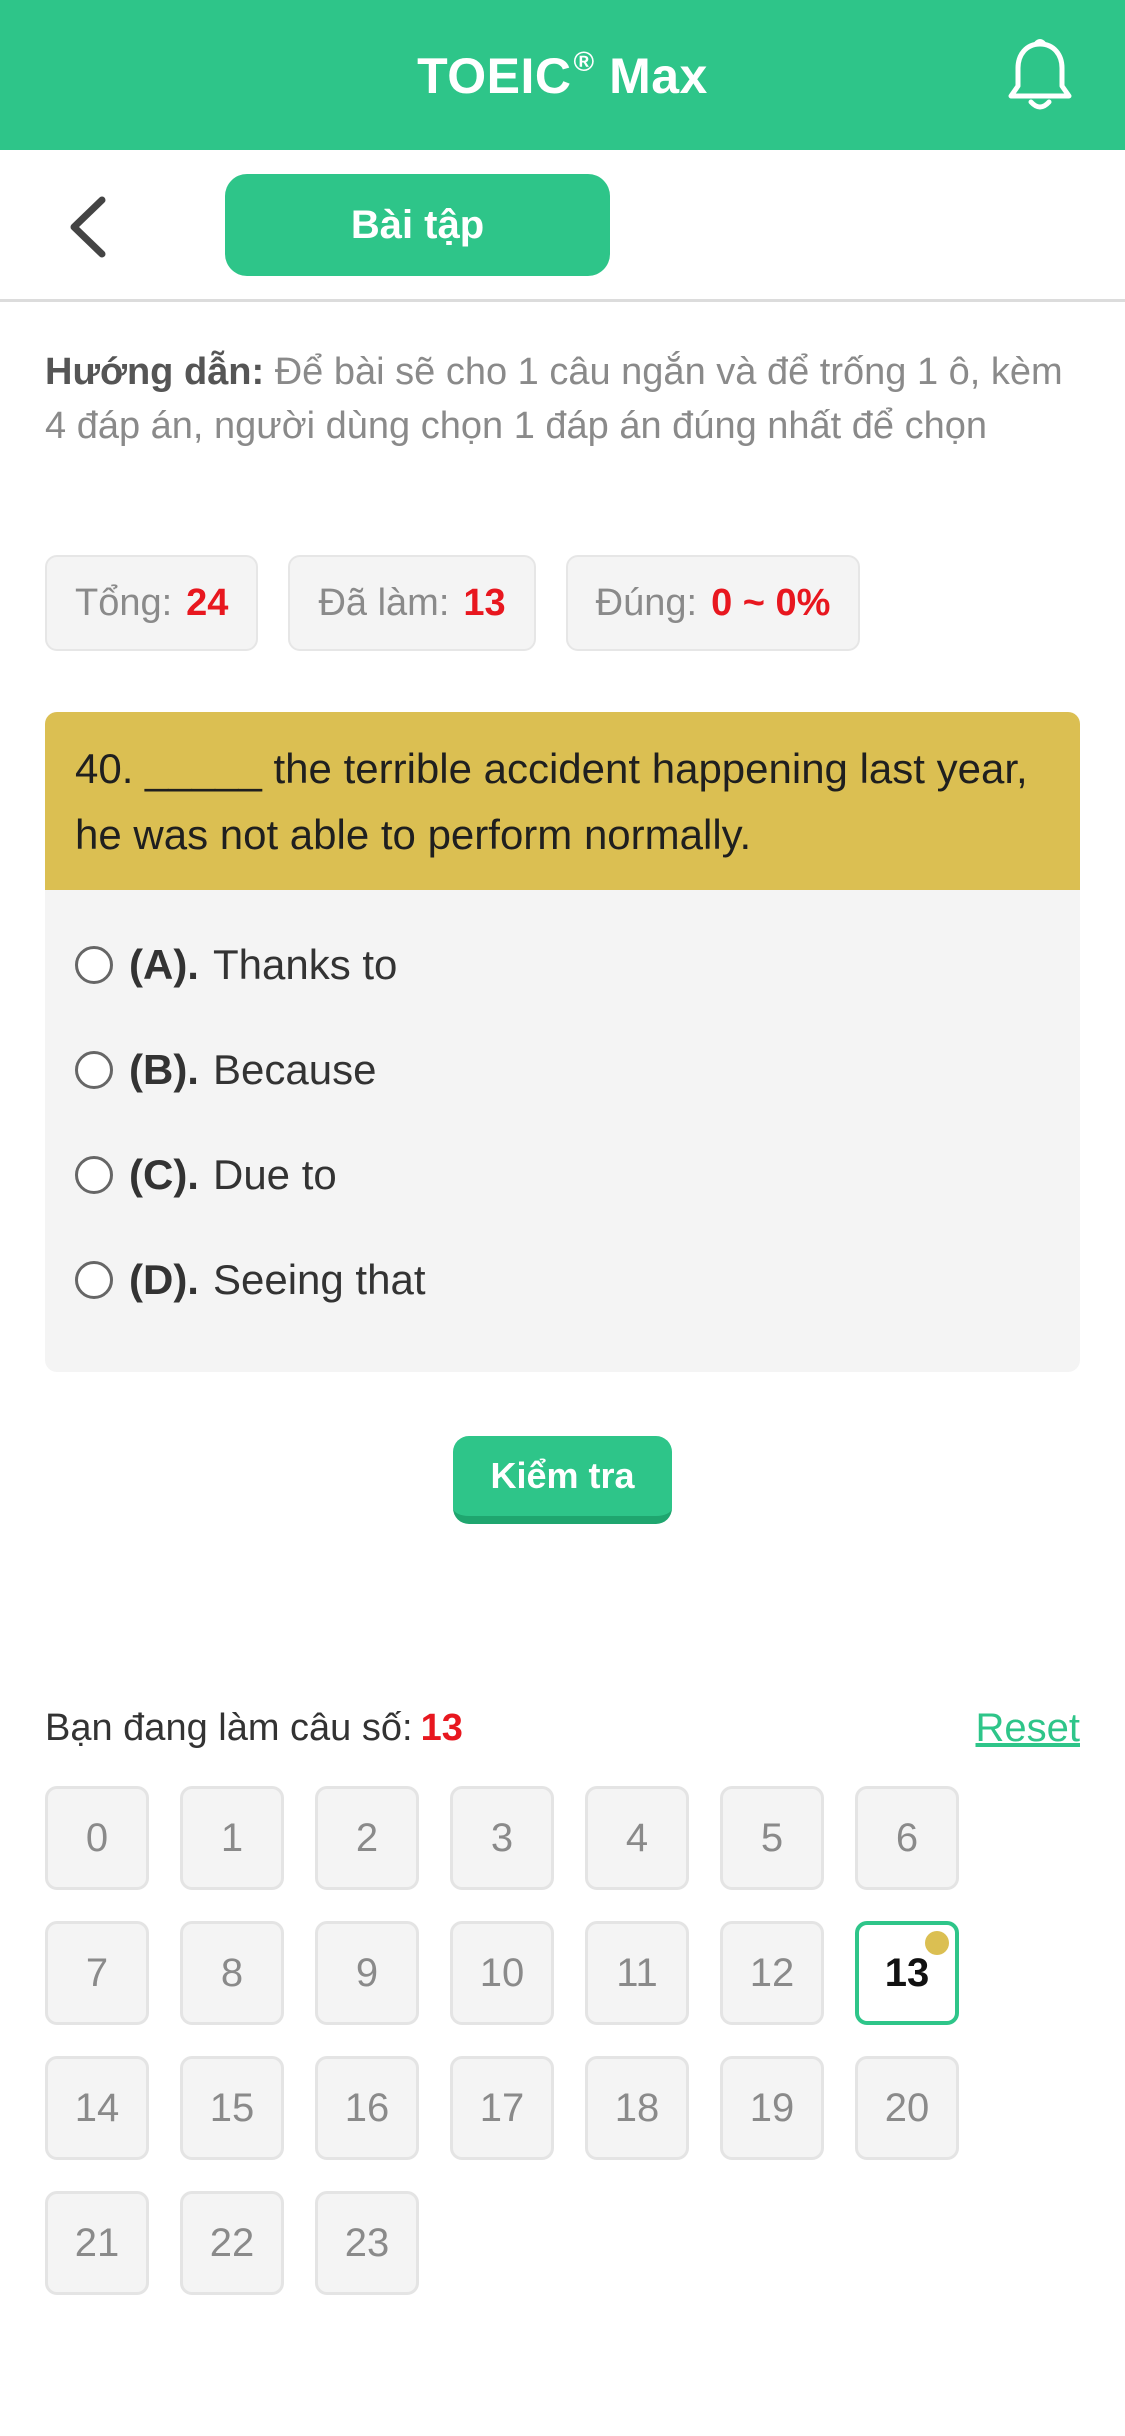 The height and width of the screenshot is (2436, 1125). I want to click on app-title: TOEIC® Max, so click(562, 75).